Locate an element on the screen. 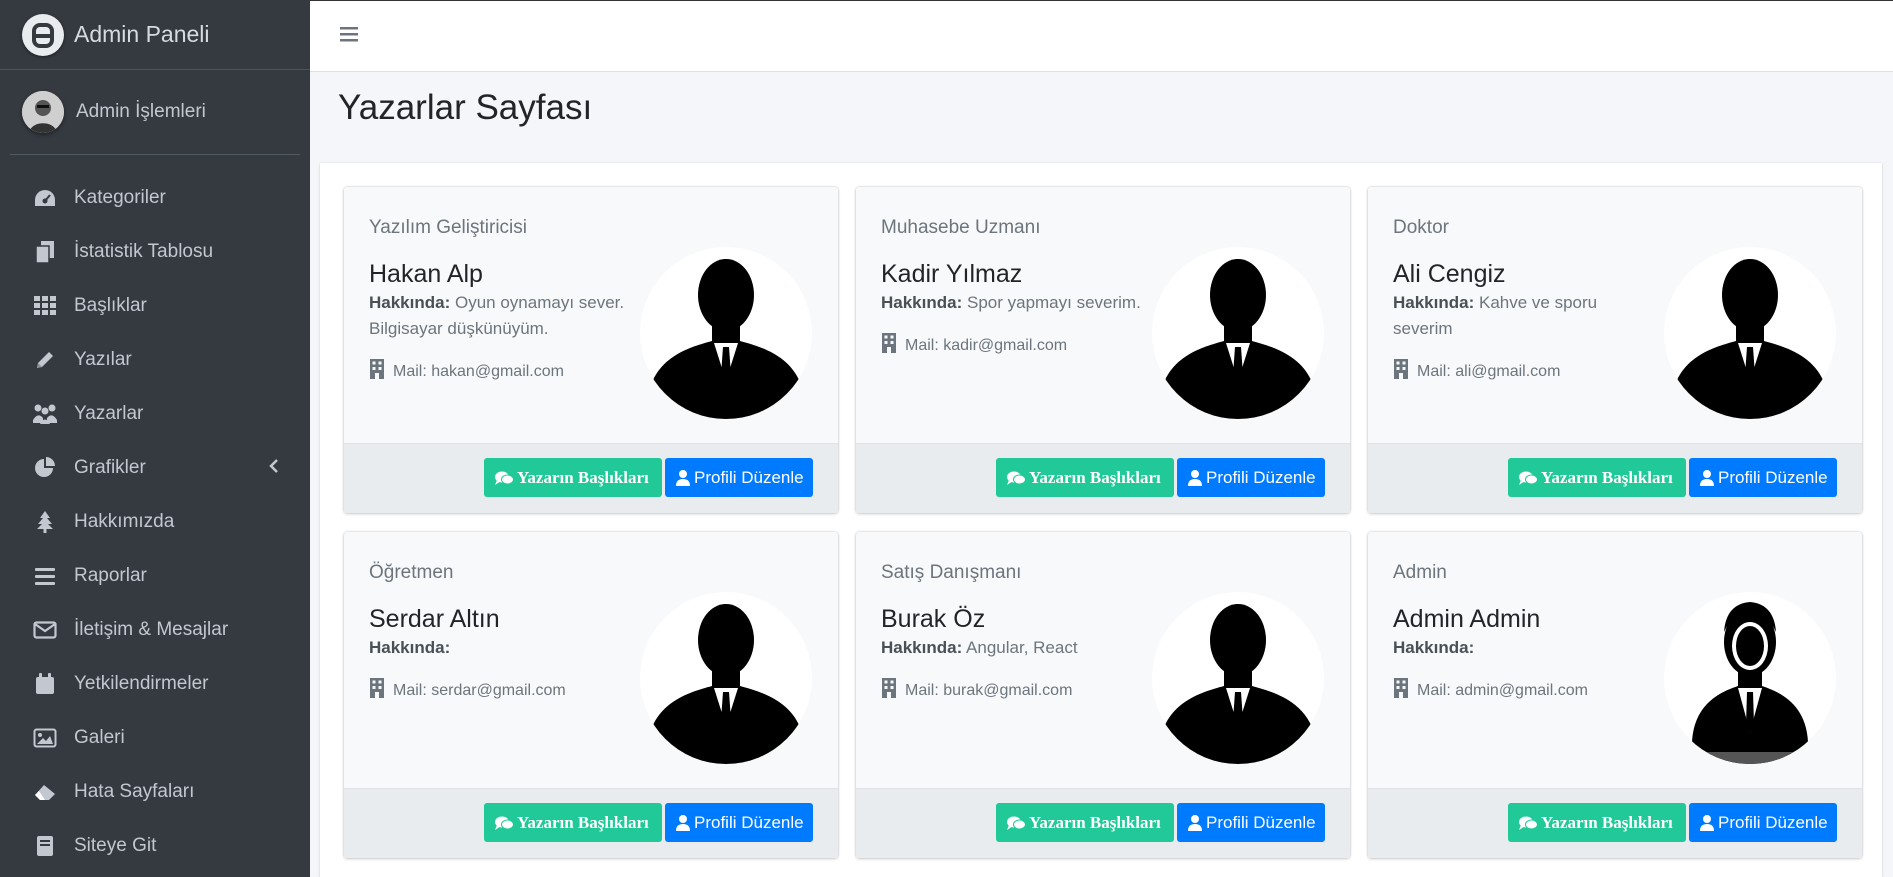 Image resolution: width=1893 pixels, height=877 pixels. sidebar-item-galeri: Galeri is located at coordinates (155, 738).